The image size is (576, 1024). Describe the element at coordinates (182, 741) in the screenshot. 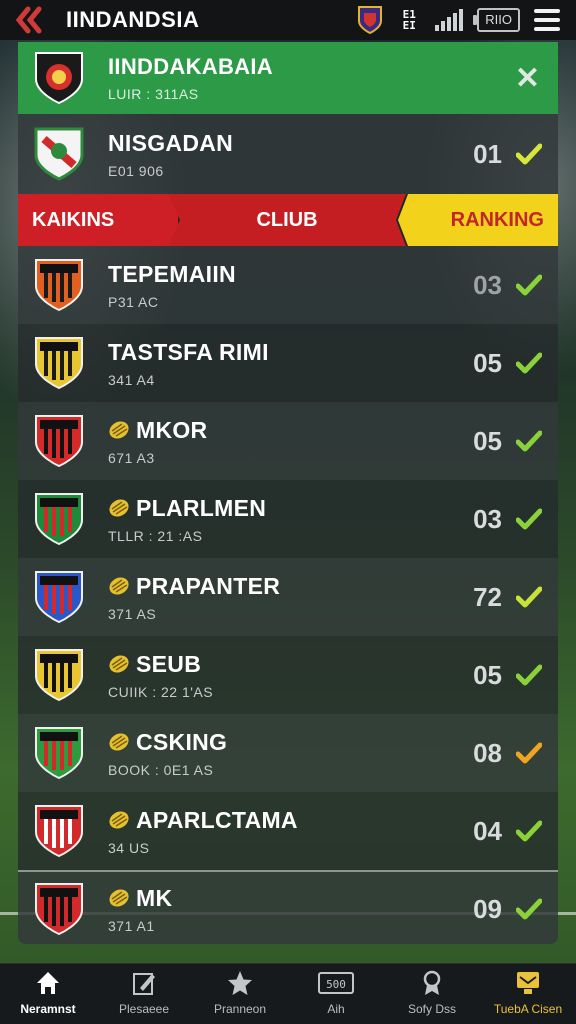

I see `team-name-text: CSKING` at that location.